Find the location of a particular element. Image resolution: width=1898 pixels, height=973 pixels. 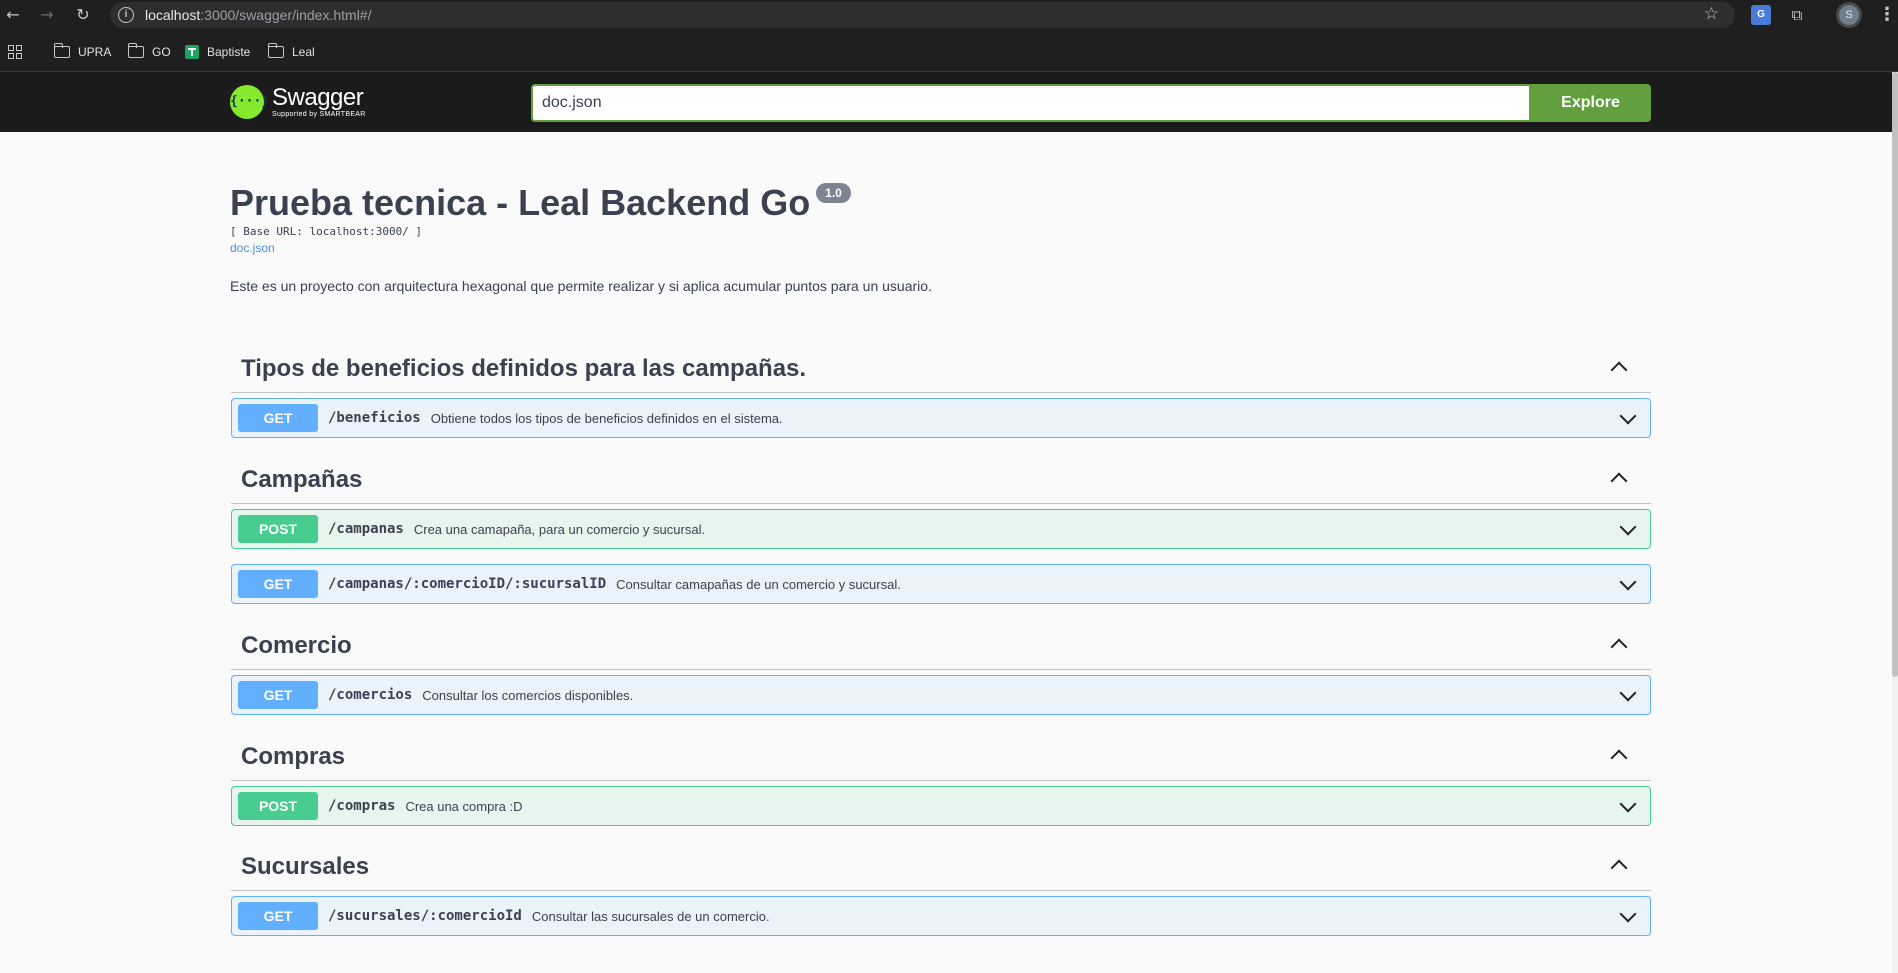

back-icon: ← is located at coordinates (13, 15).